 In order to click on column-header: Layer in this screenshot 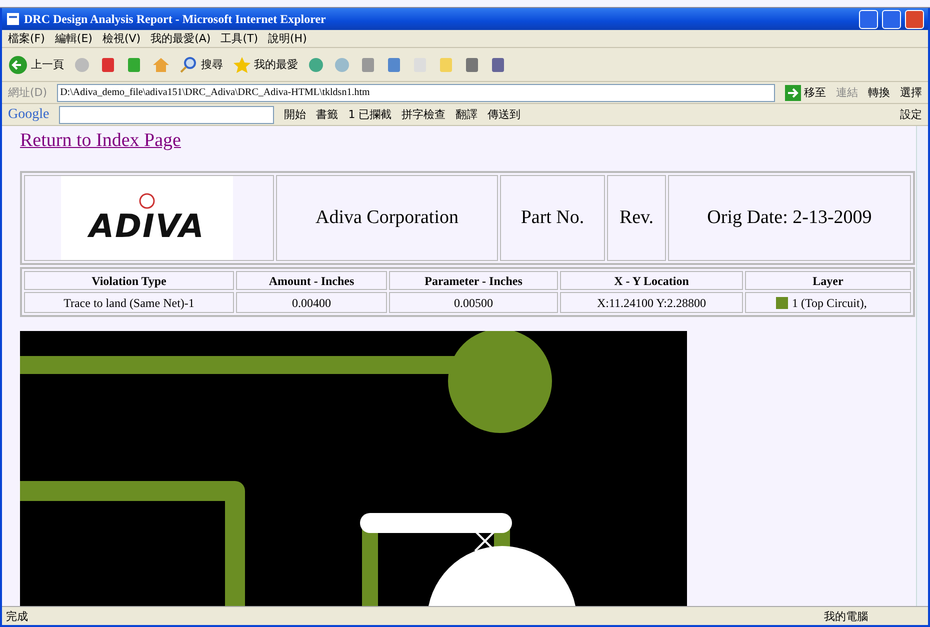, I will do `click(828, 280)`.